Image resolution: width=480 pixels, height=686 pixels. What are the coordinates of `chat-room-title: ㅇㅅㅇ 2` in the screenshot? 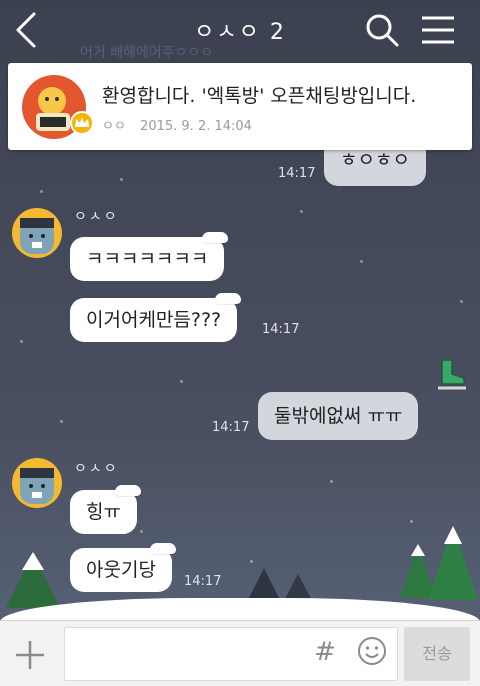 It's located at (240, 32).